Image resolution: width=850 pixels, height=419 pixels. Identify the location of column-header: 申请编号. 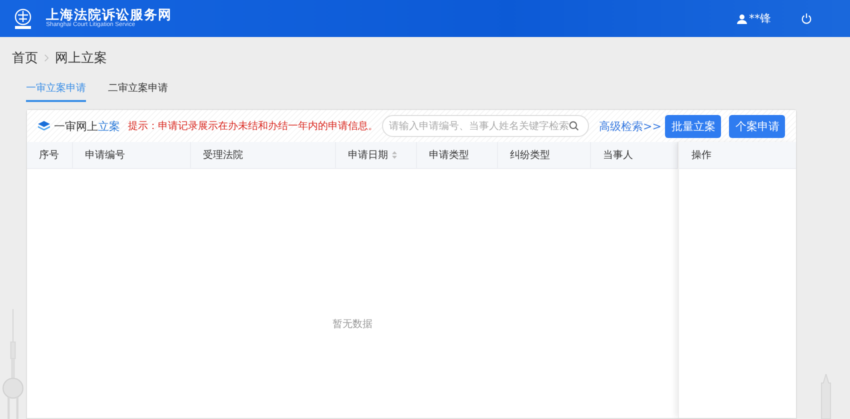
(132, 155).